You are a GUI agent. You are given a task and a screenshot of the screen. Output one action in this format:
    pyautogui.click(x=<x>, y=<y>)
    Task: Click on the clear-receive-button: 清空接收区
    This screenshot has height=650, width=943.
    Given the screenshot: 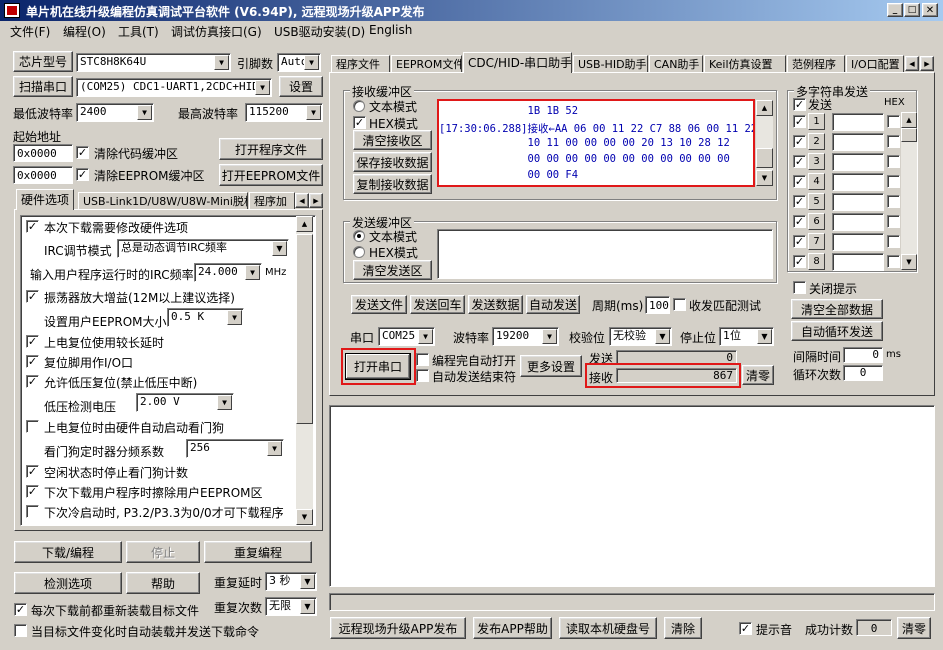 What is the action you would take?
    pyautogui.click(x=392, y=140)
    